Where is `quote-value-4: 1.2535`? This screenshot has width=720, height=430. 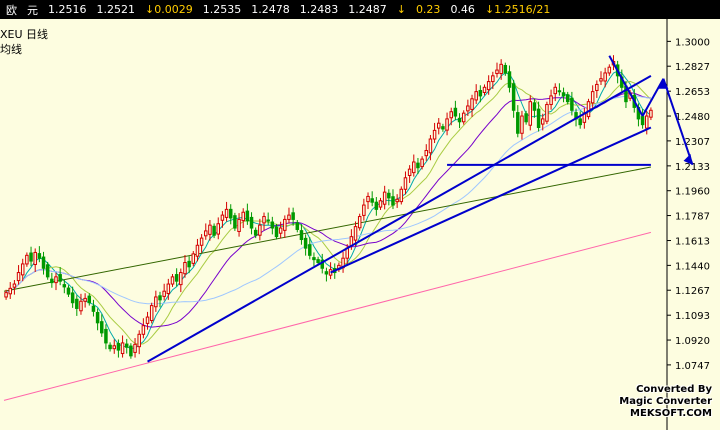 quote-value-4: 1.2535 is located at coordinates (222, 9).